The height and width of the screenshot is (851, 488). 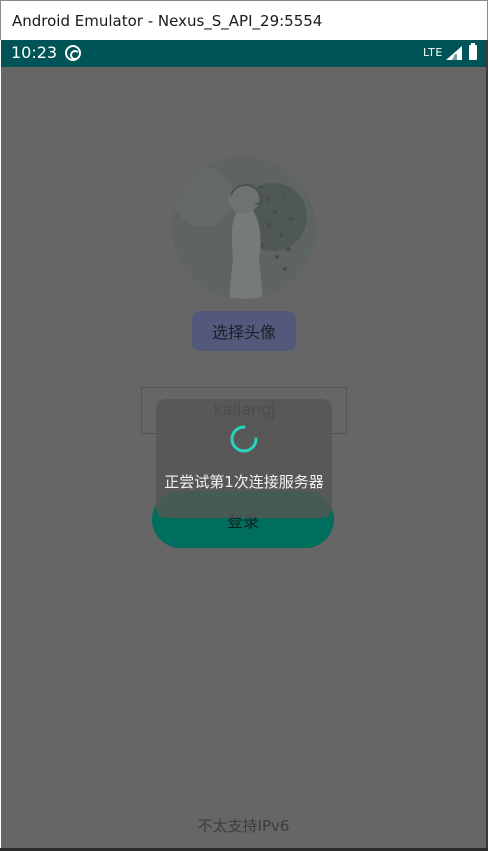 What do you see at coordinates (34, 52) in the screenshot?
I see `status-time: 10:23` at bounding box center [34, 52].